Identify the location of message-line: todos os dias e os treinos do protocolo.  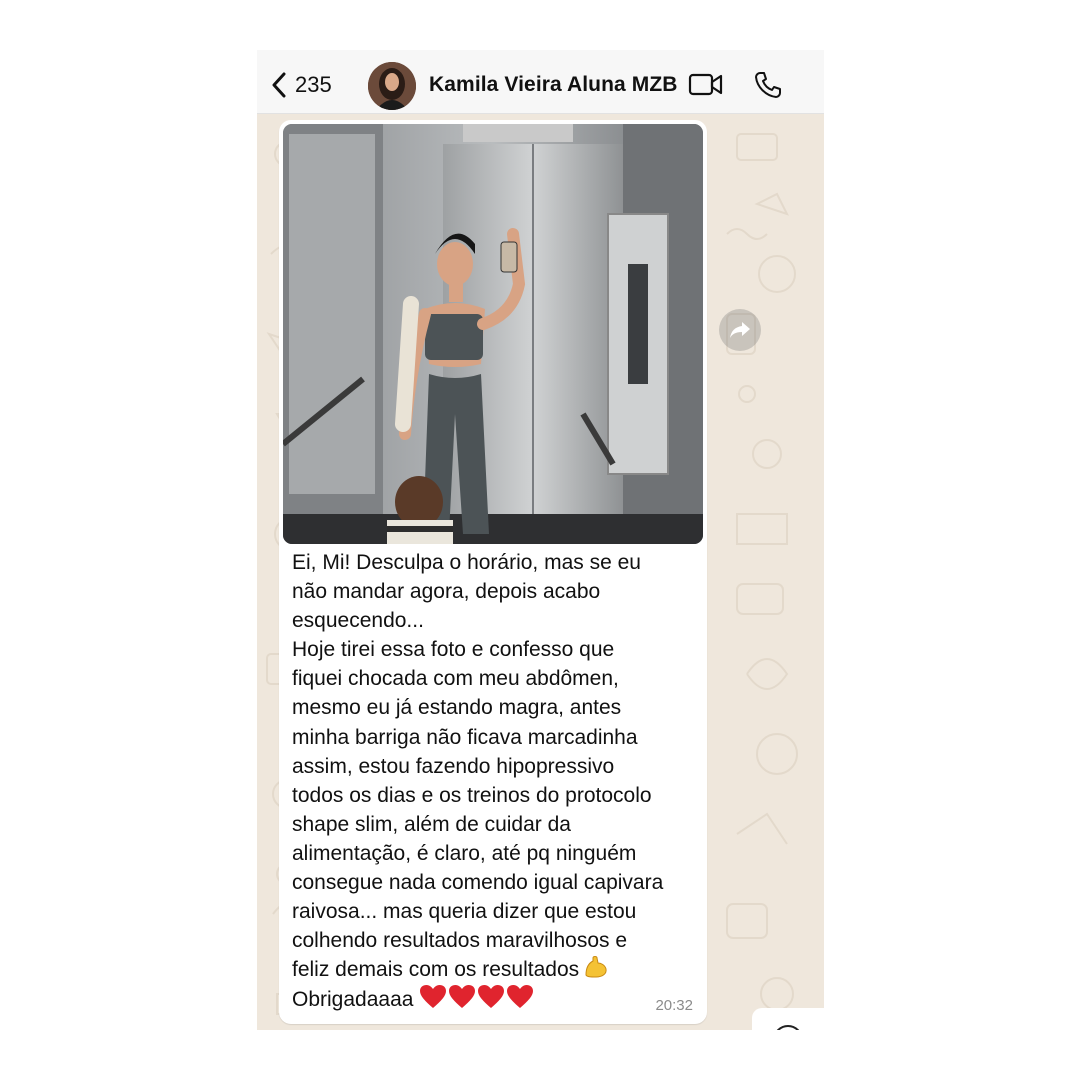
(472, 795).